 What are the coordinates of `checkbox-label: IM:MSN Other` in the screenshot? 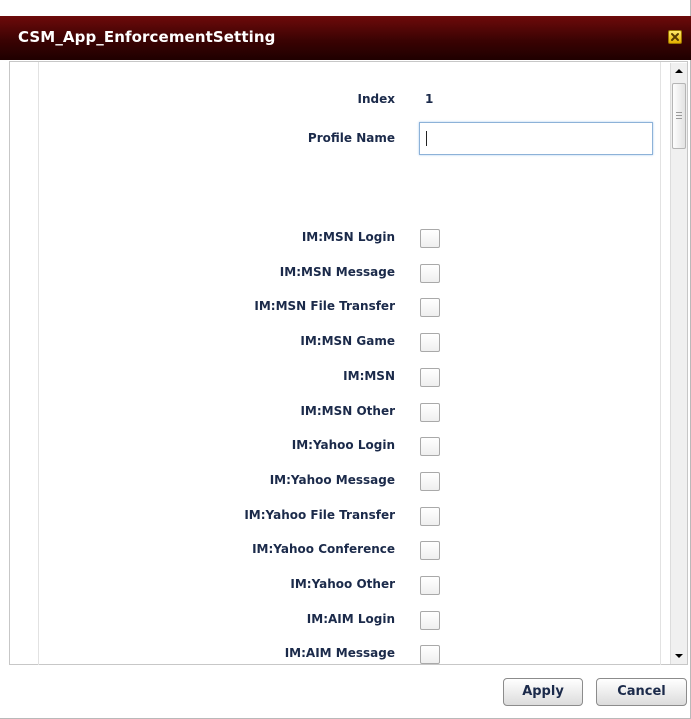 It's located at (347, 410).